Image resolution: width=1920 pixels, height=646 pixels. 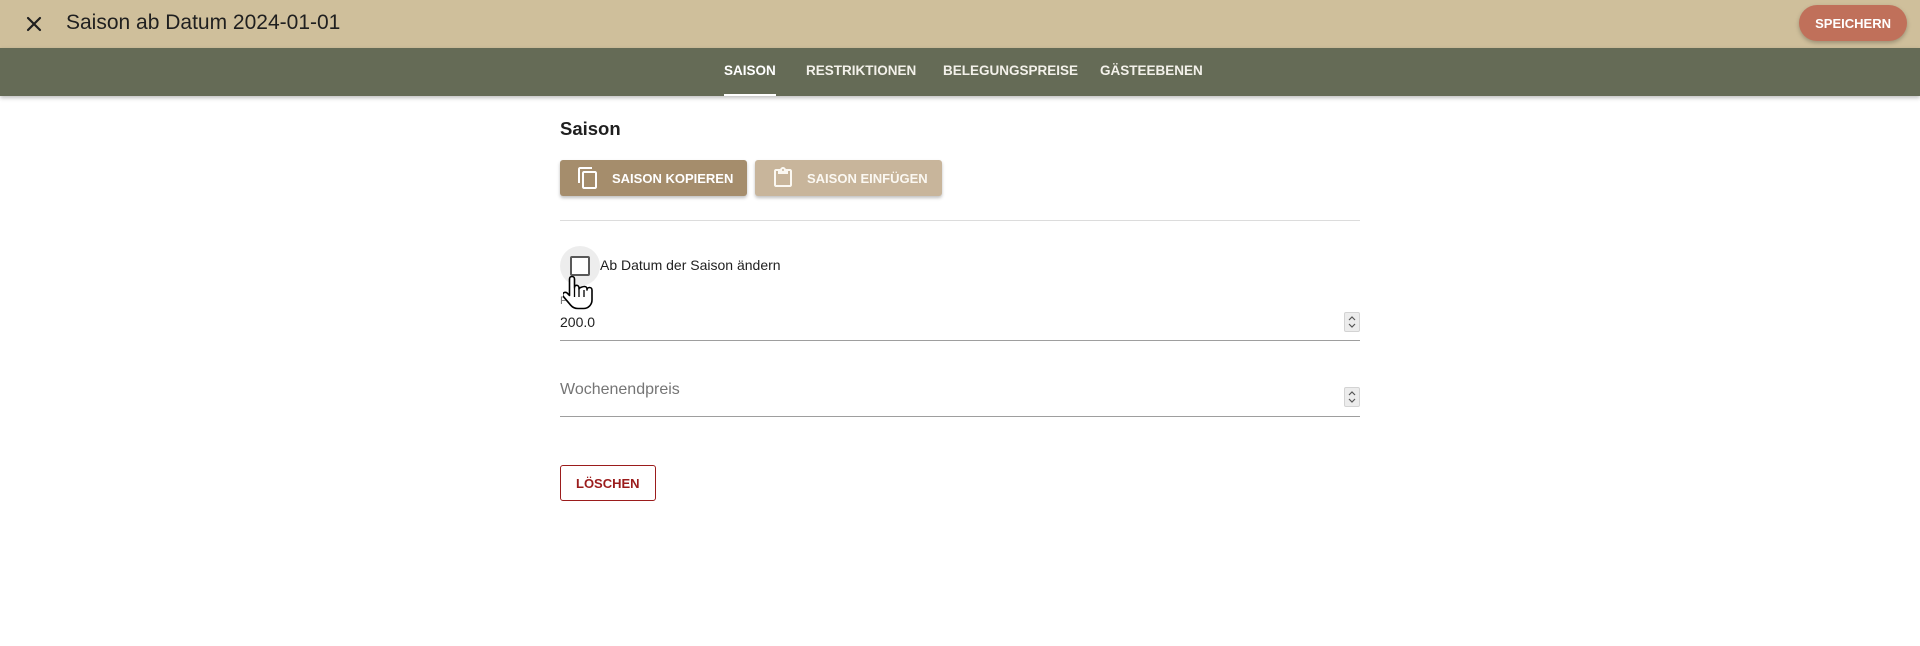 I want to click on tab-label: BELEGUNGSPREISE, so click(x=1011, y=70).